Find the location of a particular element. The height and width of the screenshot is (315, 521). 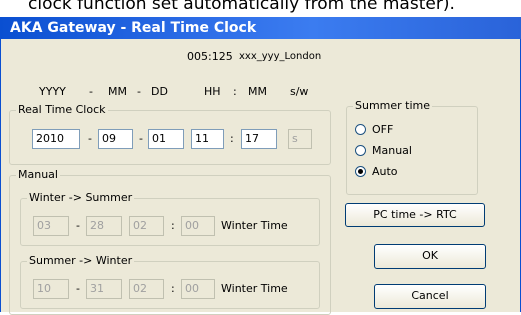

rtc-sw-field: s is located at coordinates (300, 139).